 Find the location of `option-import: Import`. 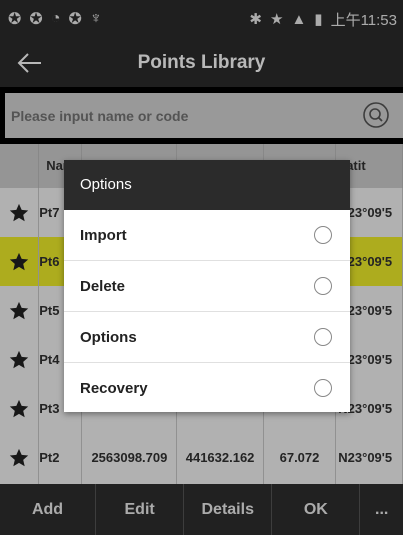

option-import: Import is located at coordinates (207, 235).